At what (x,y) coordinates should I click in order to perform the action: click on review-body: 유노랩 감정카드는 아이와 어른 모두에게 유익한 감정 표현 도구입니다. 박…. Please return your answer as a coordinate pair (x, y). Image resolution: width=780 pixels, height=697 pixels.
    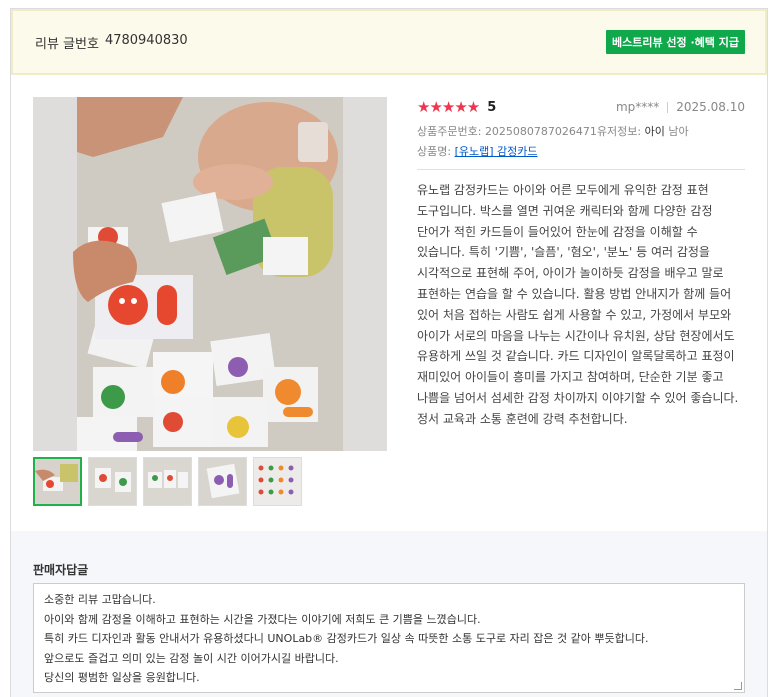
    Looking at the image, I should click on (578, 304).